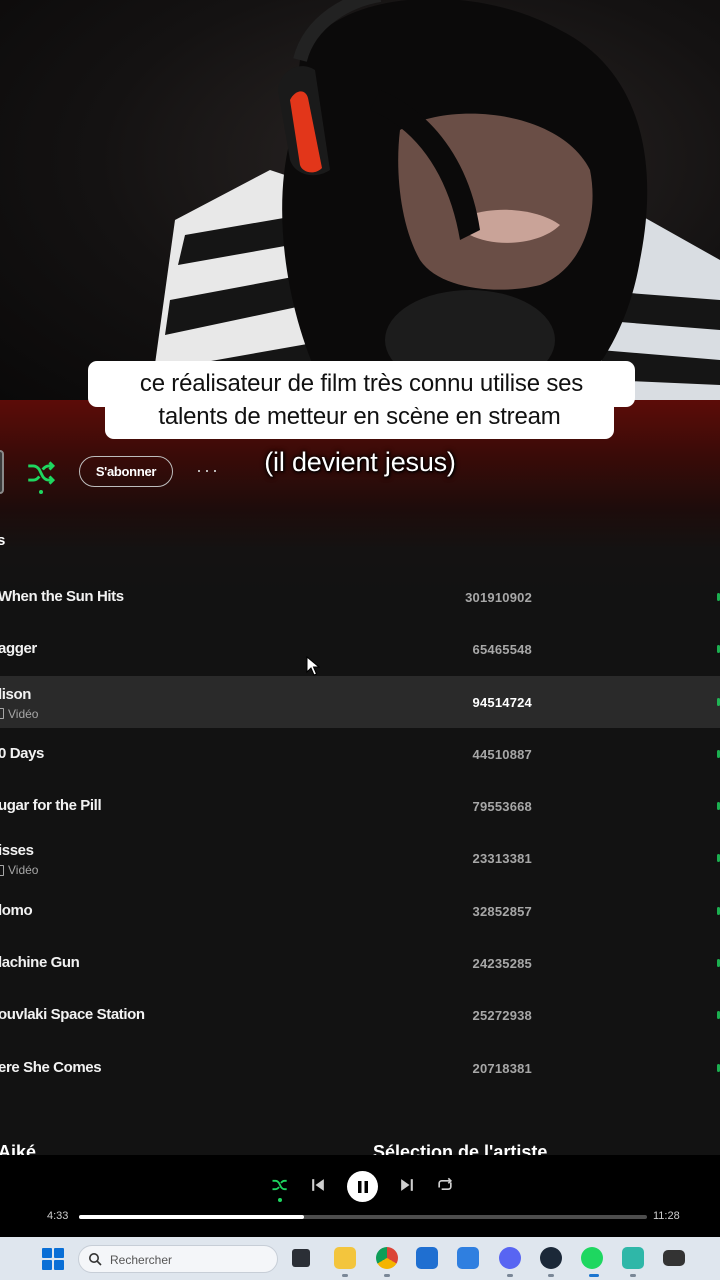 The image size is (720, 1280). What do you see at coordinates (502, 911) in the screenshot?
I see `track-play-count: 32852857` at bounding box center [502, 911].